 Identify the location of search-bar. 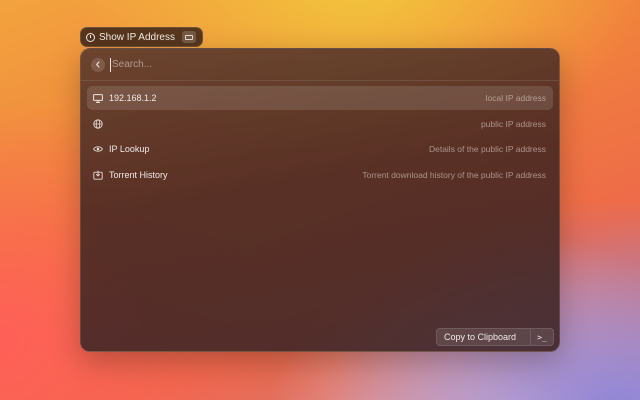
(320, 65).